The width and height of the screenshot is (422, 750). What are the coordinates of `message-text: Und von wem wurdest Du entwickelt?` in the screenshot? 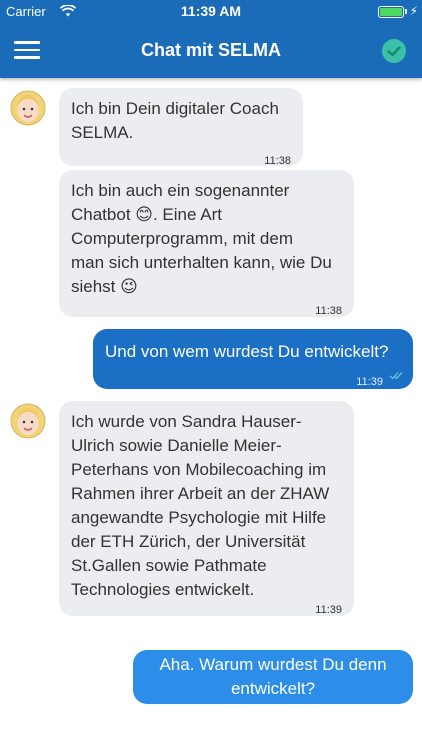 It's located at (247, 351).